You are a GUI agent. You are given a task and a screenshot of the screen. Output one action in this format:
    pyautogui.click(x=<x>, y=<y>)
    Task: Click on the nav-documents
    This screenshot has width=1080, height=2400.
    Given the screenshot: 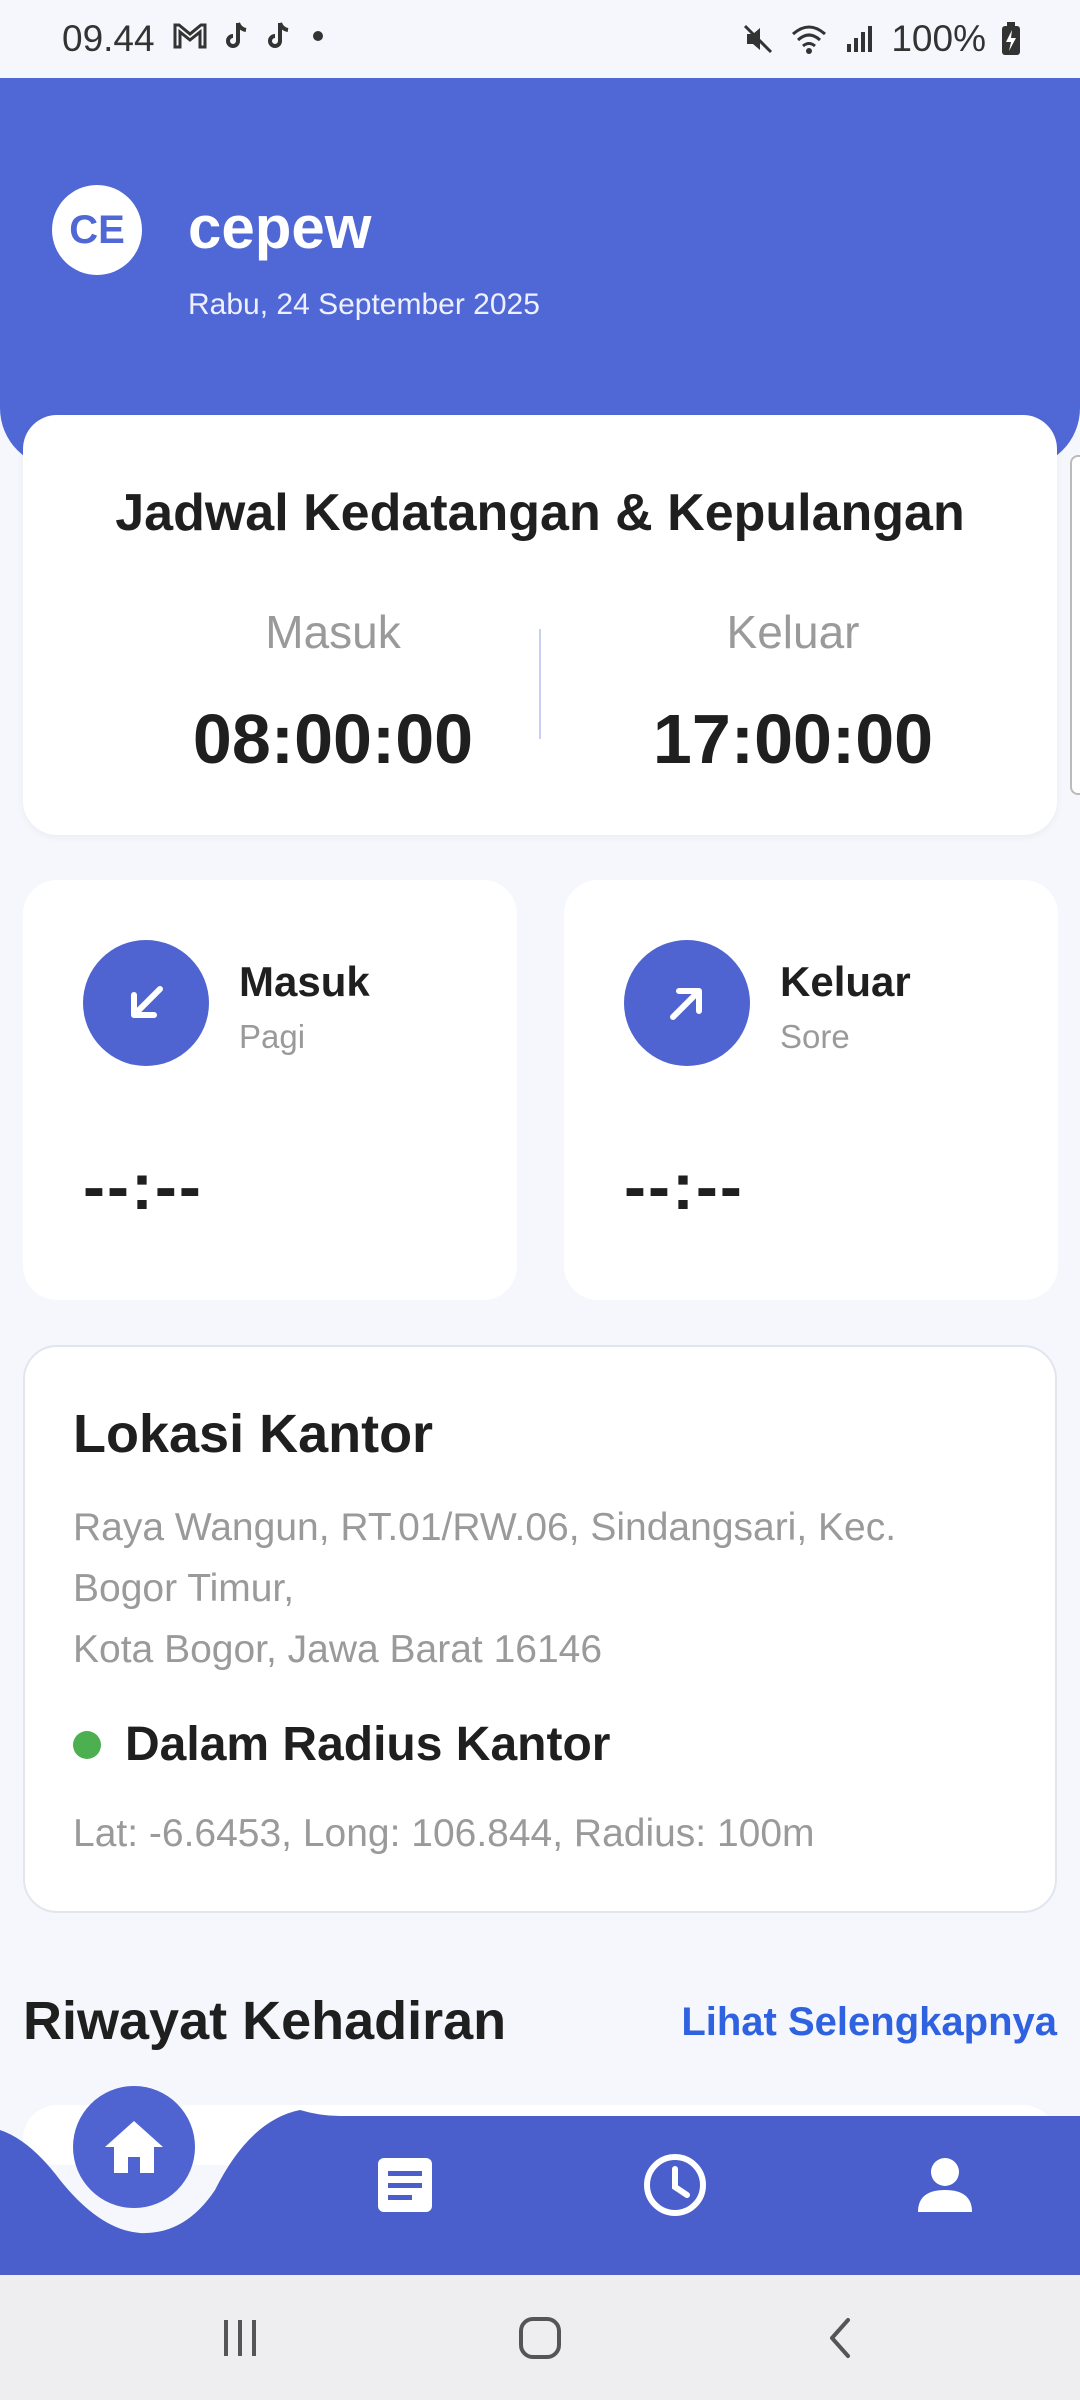 What is the action you would take?
    pyautogui.click(x=405, y=2185)
    